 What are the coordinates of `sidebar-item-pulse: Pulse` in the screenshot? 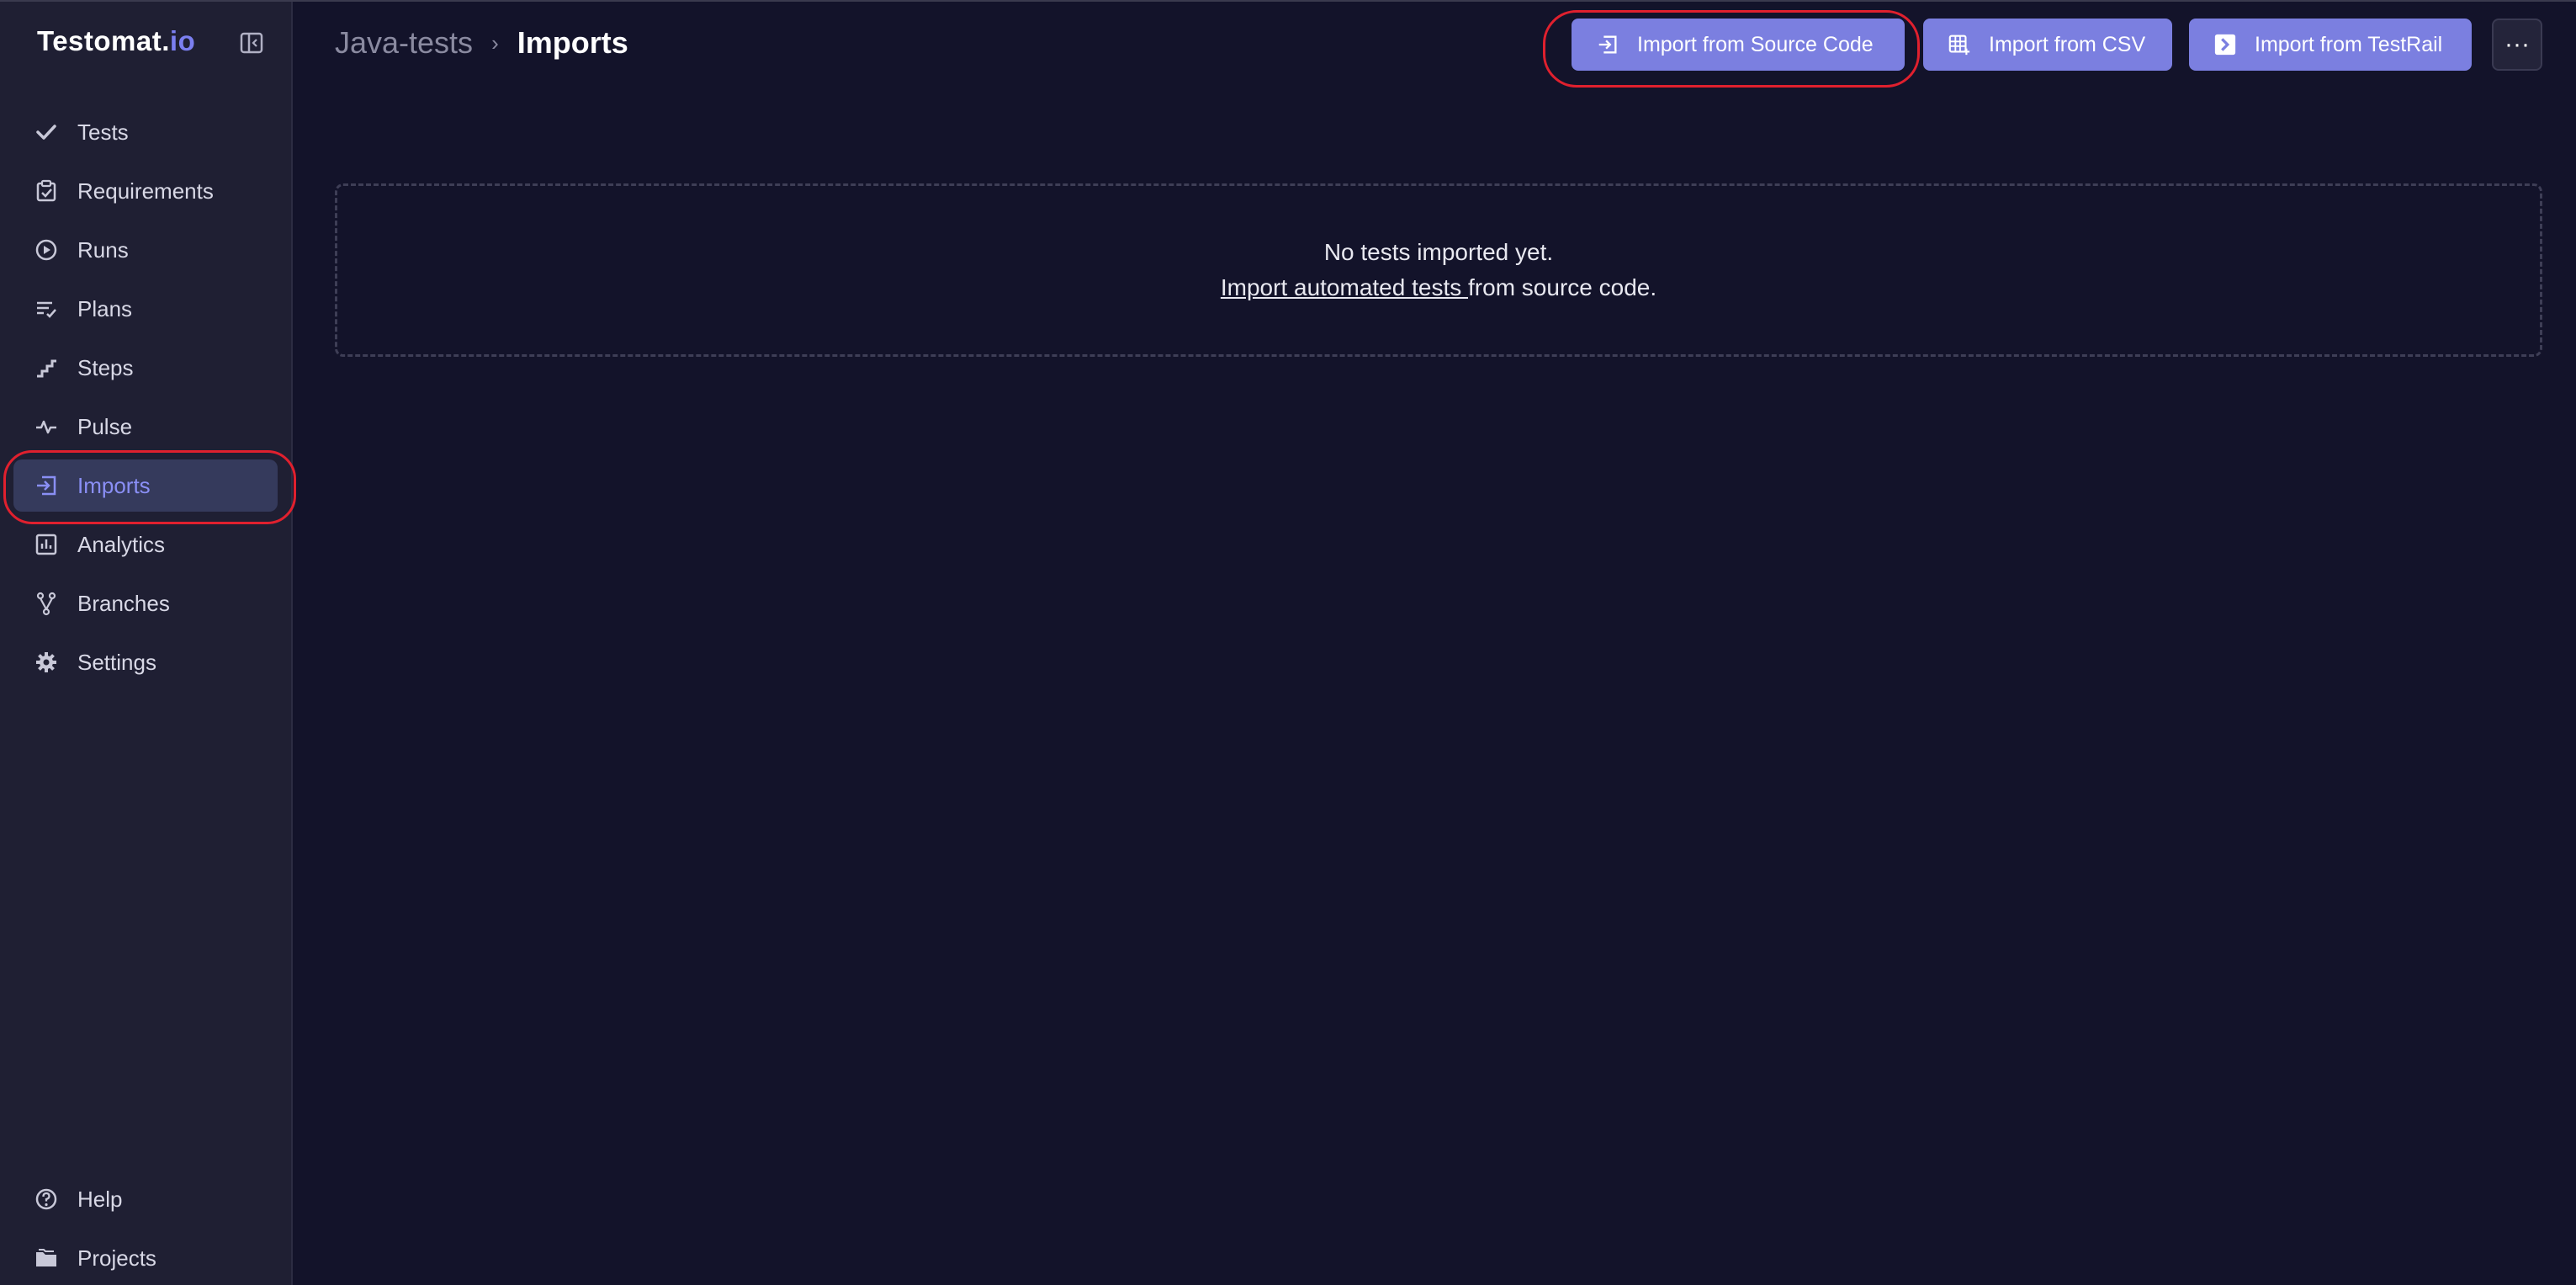 It's located at (145, 427).